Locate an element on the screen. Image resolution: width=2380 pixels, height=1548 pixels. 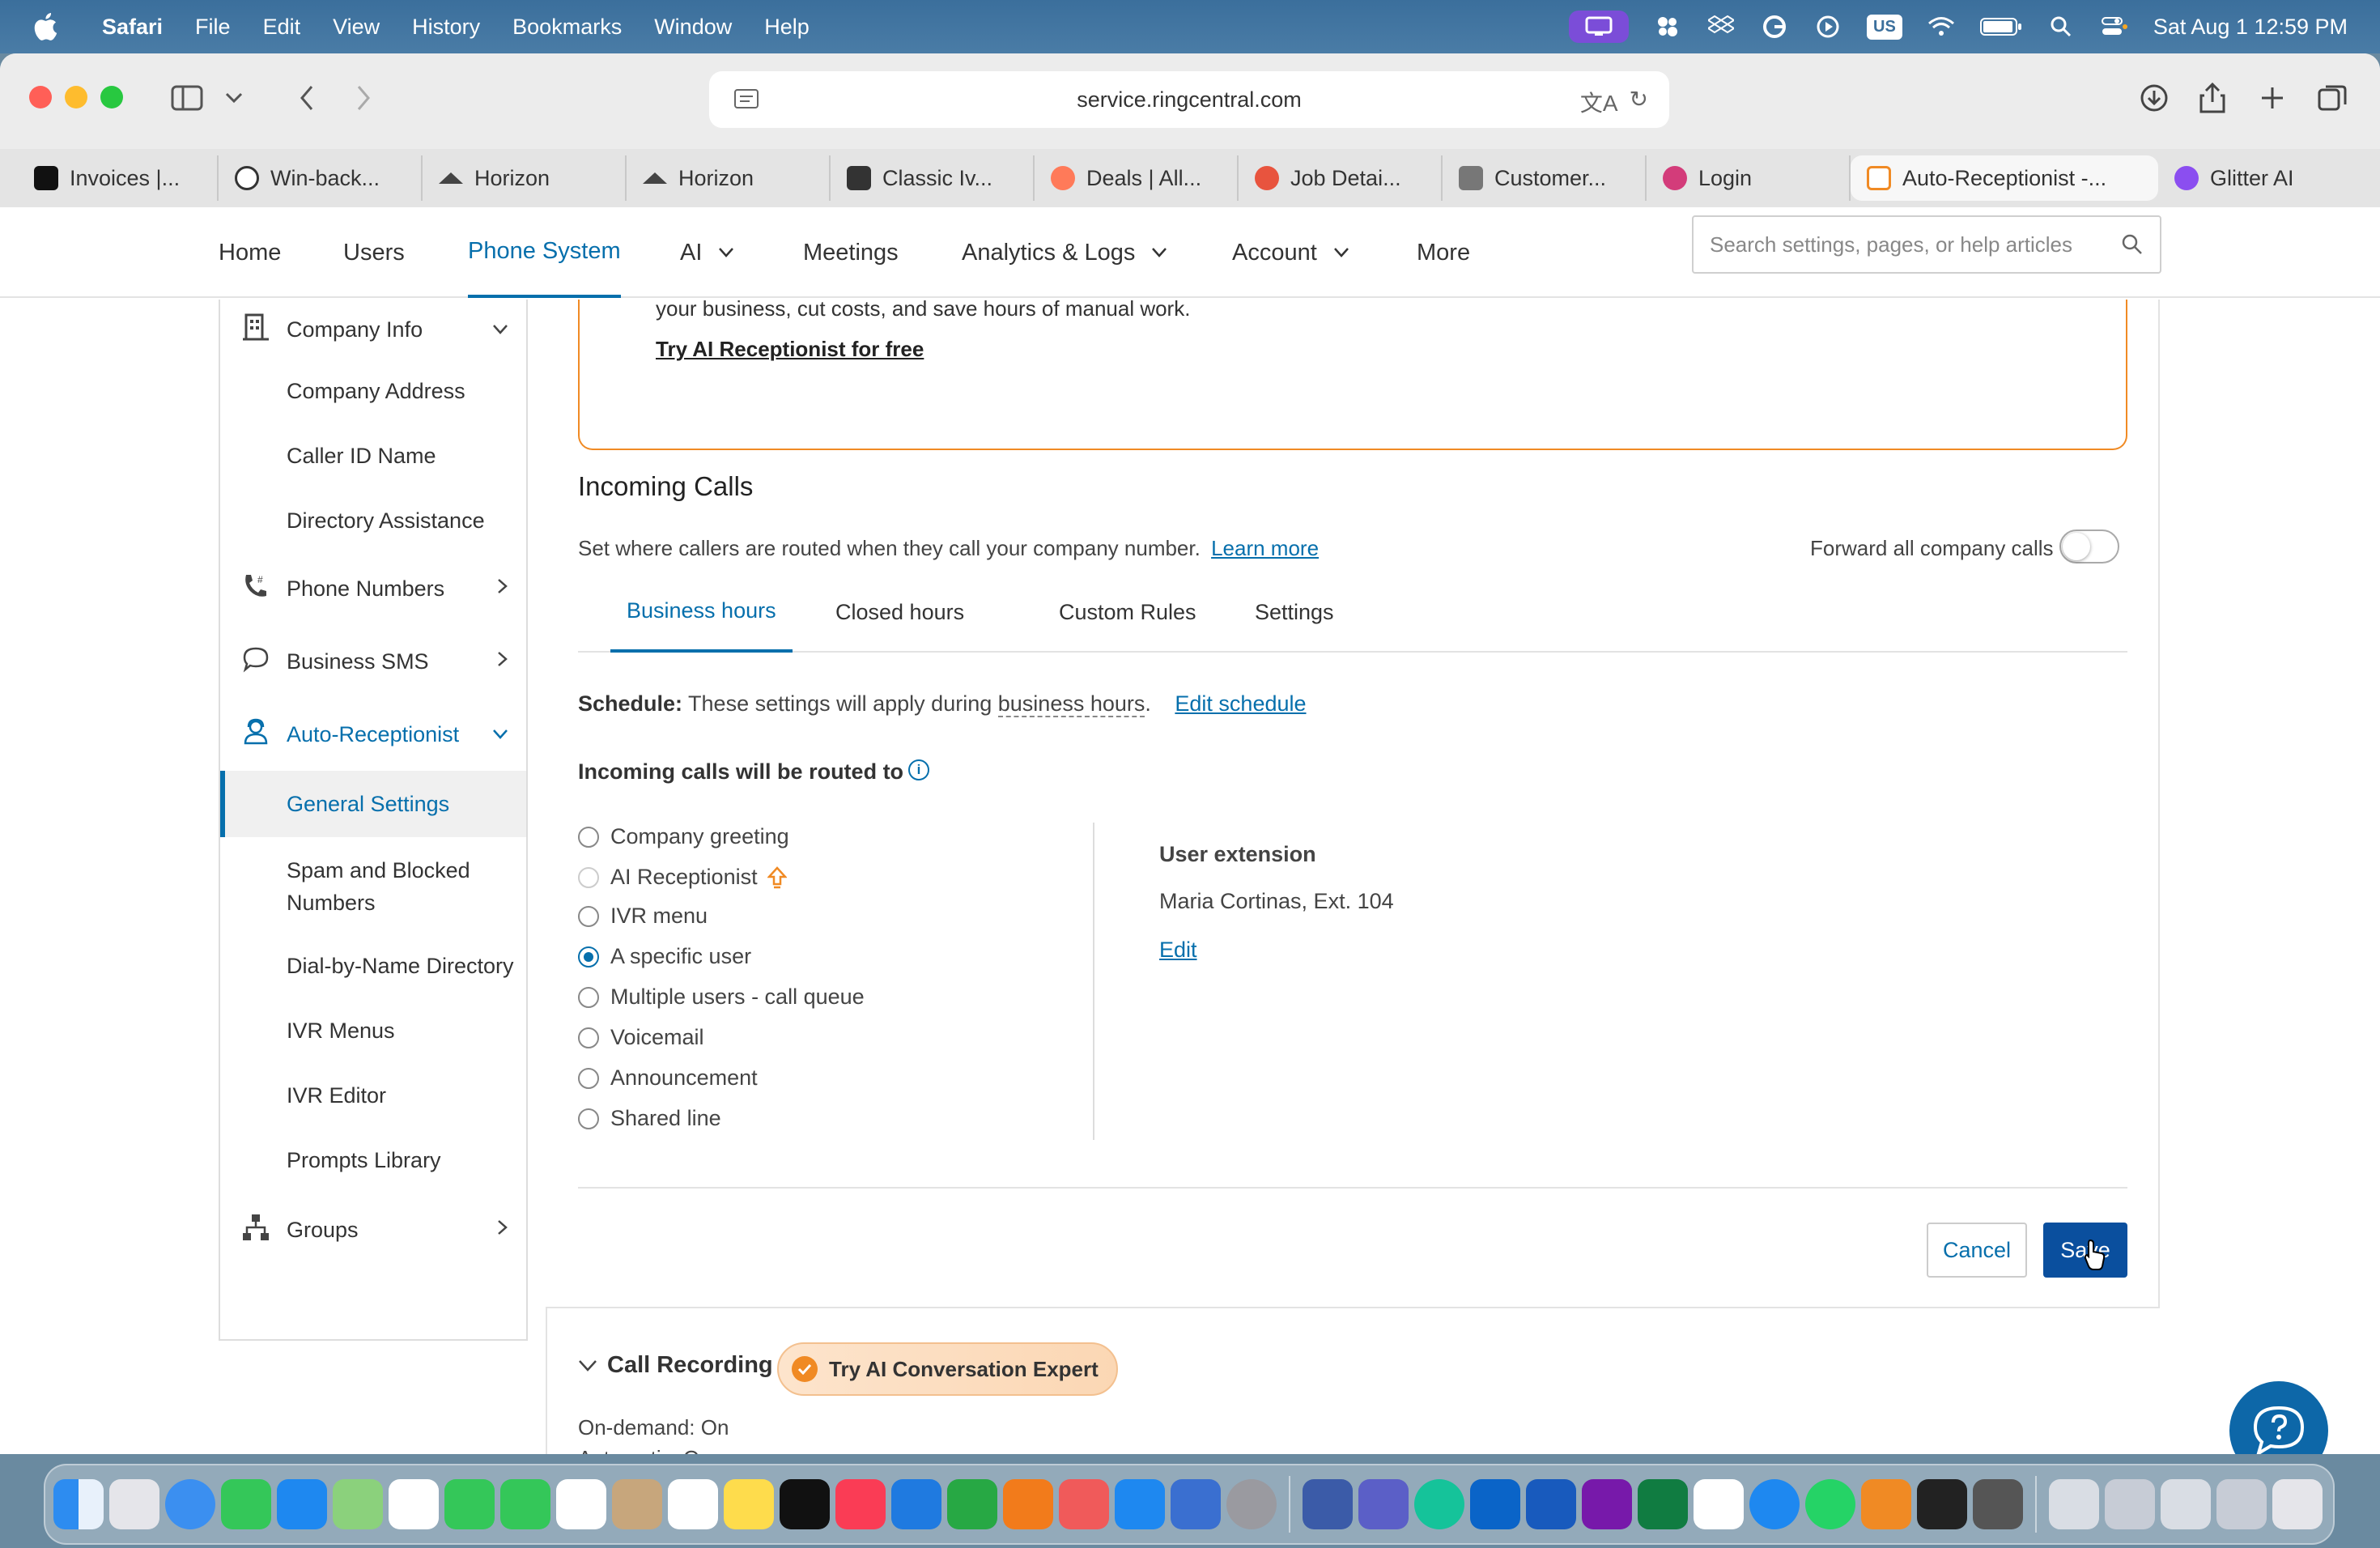
music-icon is located at coordinates (860, 1504).